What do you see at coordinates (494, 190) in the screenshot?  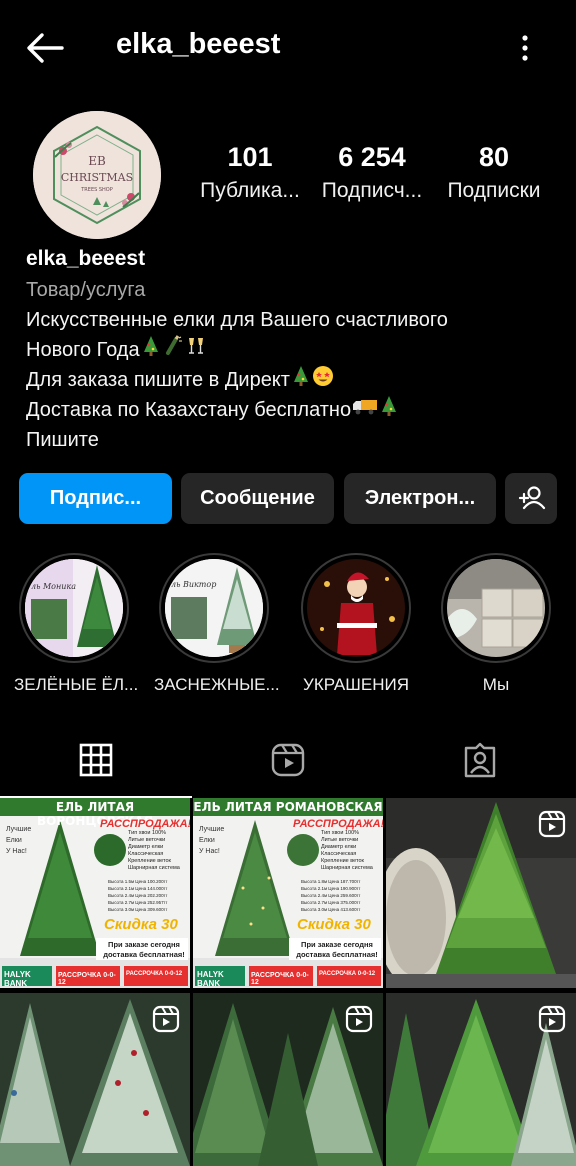 I see `stat-label: Подписки` at bounding box center [494, 190].